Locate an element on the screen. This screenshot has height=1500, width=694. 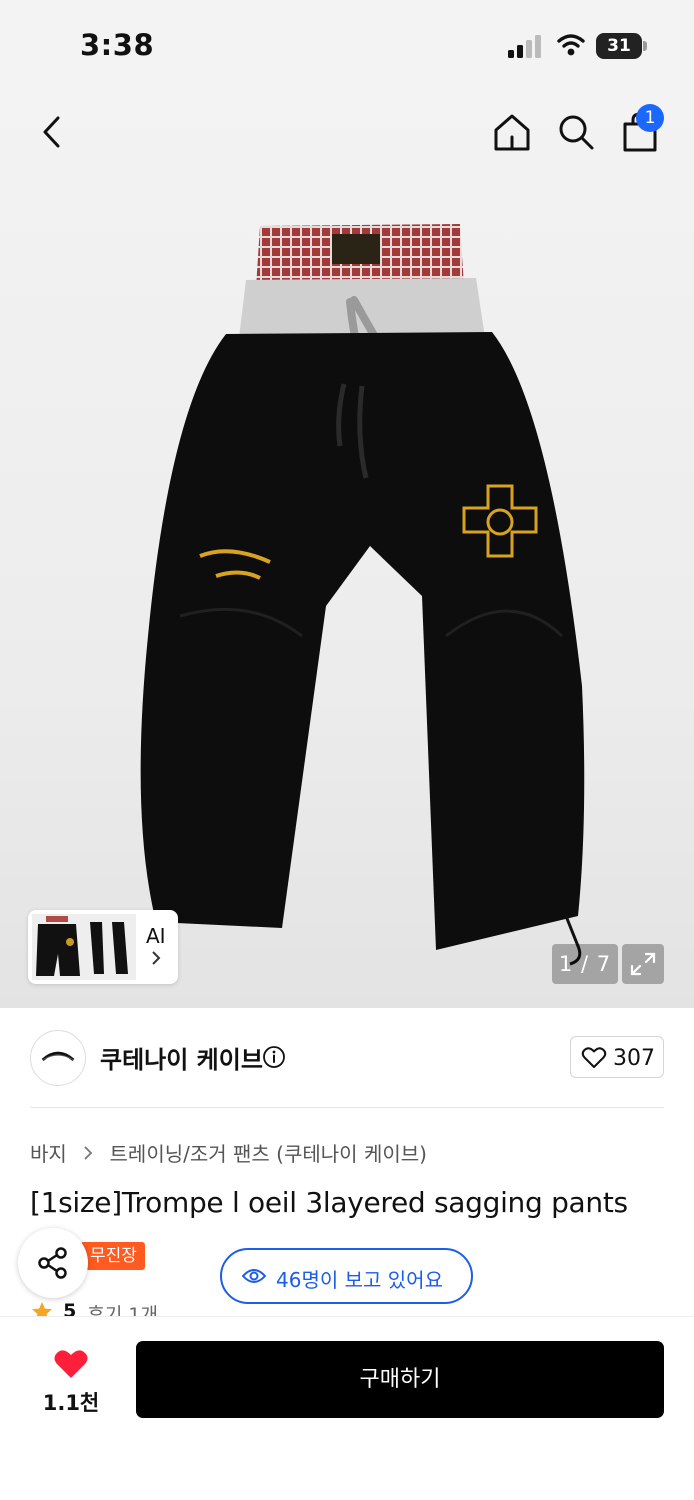
home-icon is located at coordinates (512, 132).